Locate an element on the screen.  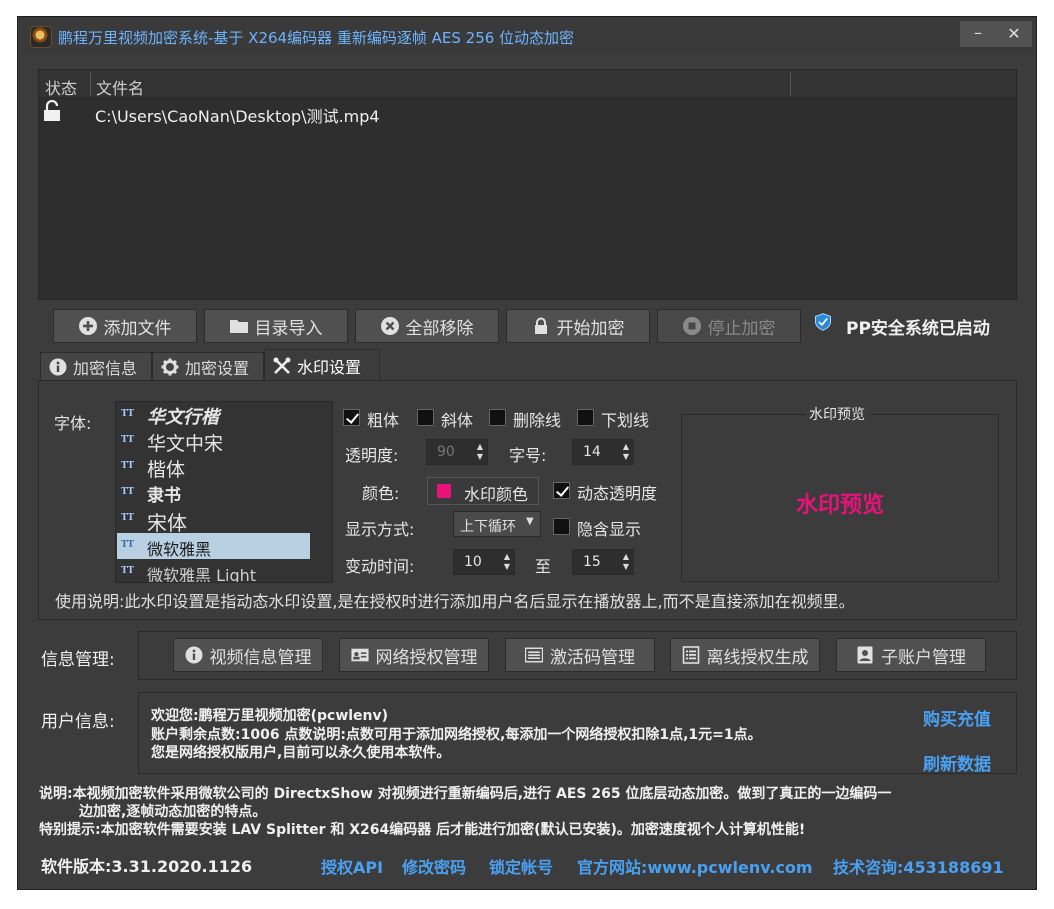
italic-label: 斜体 is located at coordinates (457, 420).